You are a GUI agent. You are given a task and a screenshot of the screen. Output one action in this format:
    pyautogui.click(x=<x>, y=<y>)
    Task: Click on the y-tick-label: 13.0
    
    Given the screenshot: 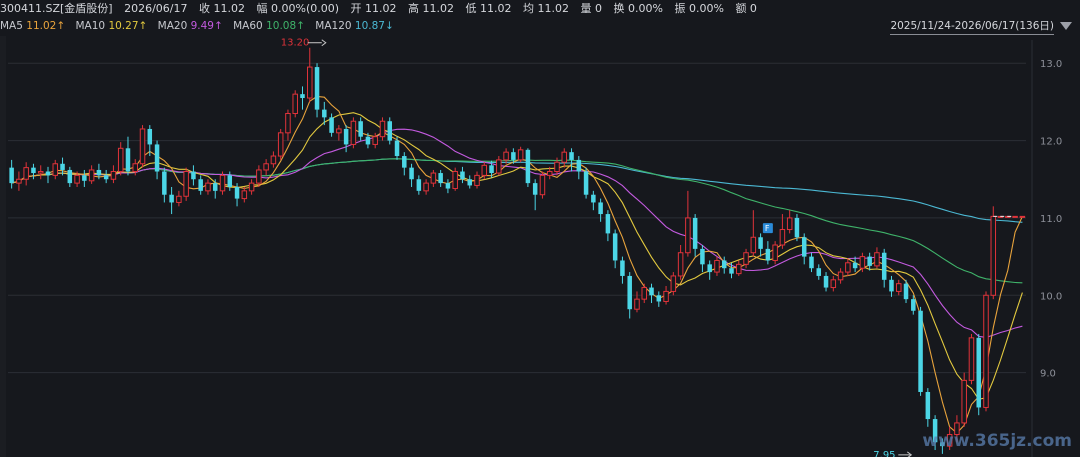 What is the action you would take?
    pyautogui.click(x=1051, y=64)
    